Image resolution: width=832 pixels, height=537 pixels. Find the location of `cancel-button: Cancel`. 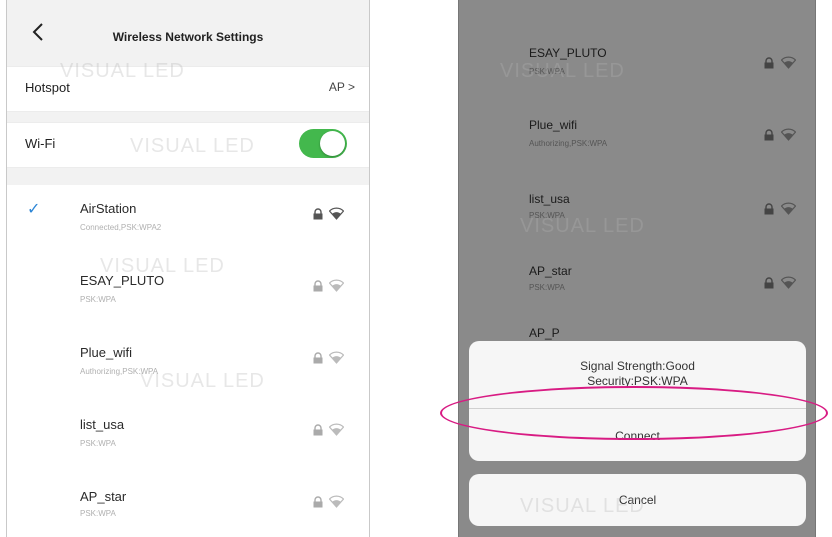

cancel-button: Cancel is located at coordinates (637, 500).